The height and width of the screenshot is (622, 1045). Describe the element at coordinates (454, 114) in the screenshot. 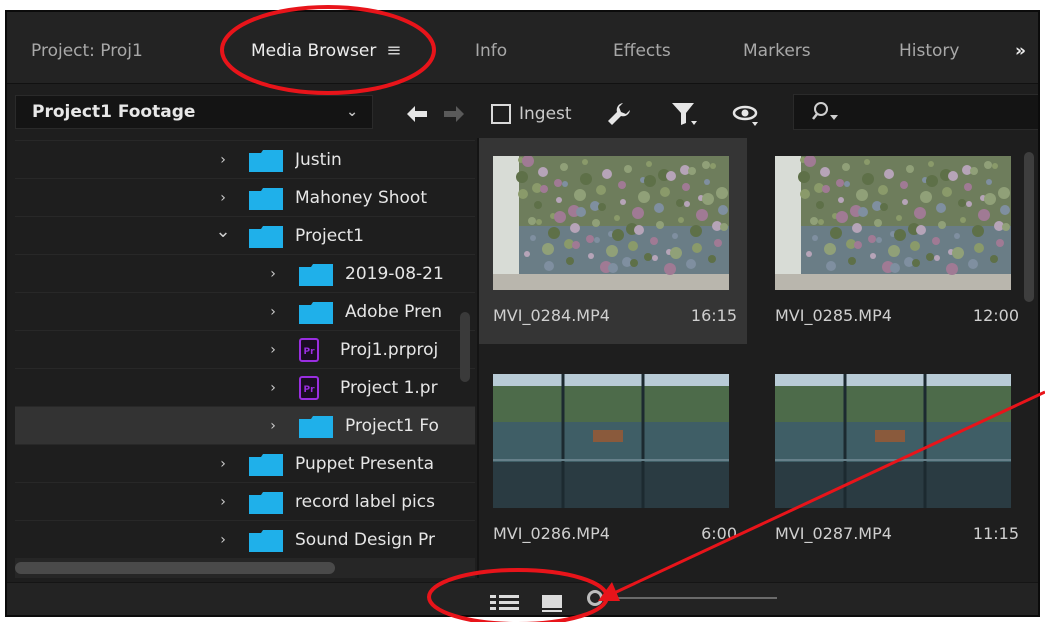

I see `arrow-right-icon` at that location.